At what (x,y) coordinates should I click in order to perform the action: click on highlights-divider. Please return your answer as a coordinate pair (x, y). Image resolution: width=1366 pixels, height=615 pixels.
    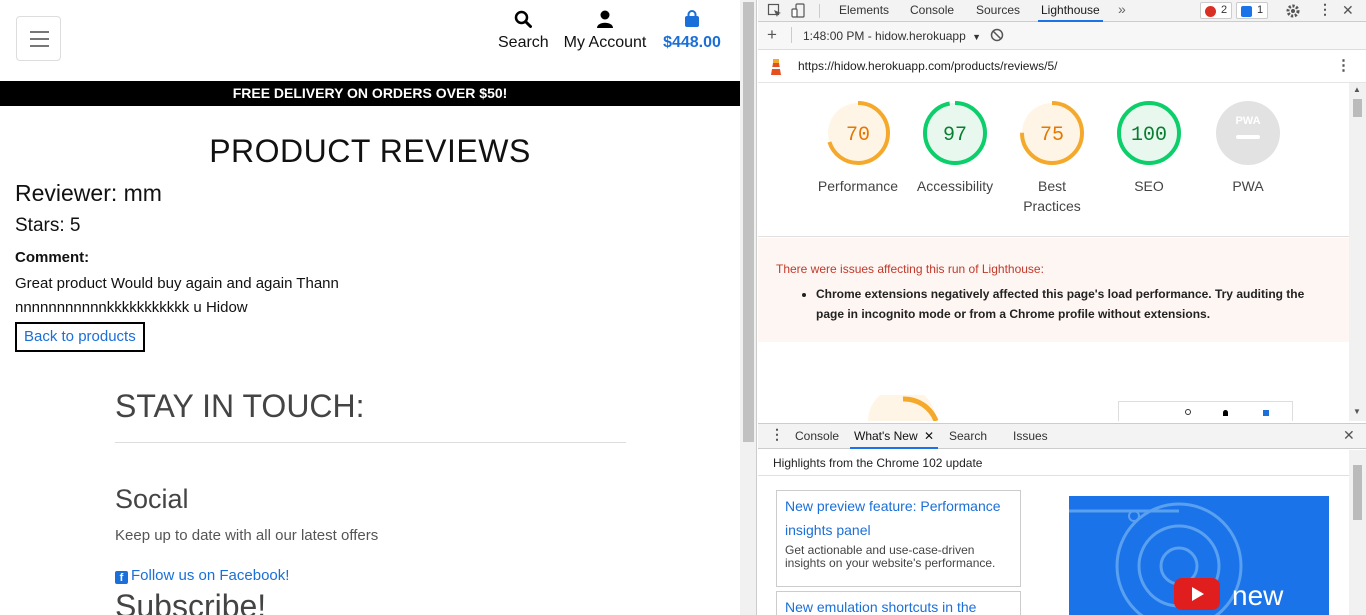
    Looking at the image, I should click on (1053, 475).